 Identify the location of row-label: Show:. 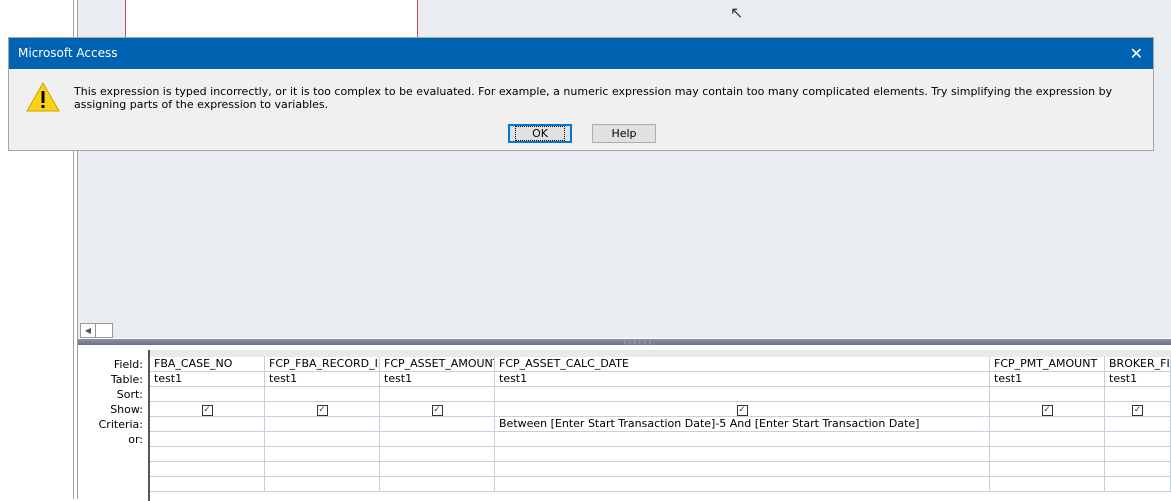
(126, 409).